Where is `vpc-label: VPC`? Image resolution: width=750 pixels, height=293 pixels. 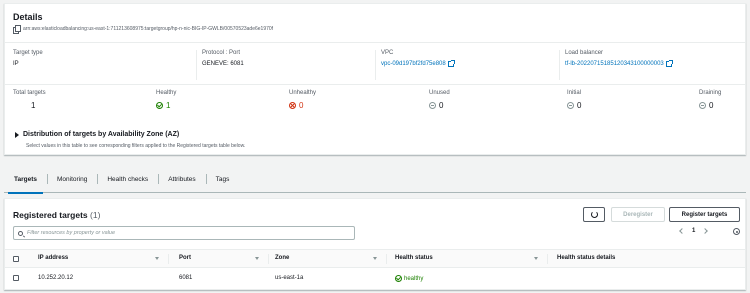 vpc-label: VPC is located at coordinates (387, 53).